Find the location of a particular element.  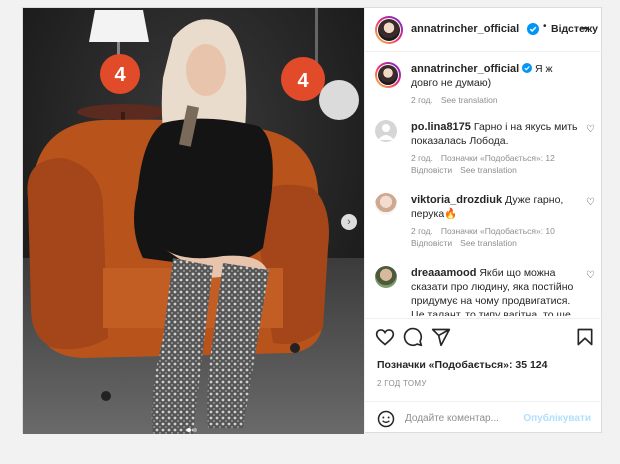

next-slide-button: › is located at coordinates (349, 222).